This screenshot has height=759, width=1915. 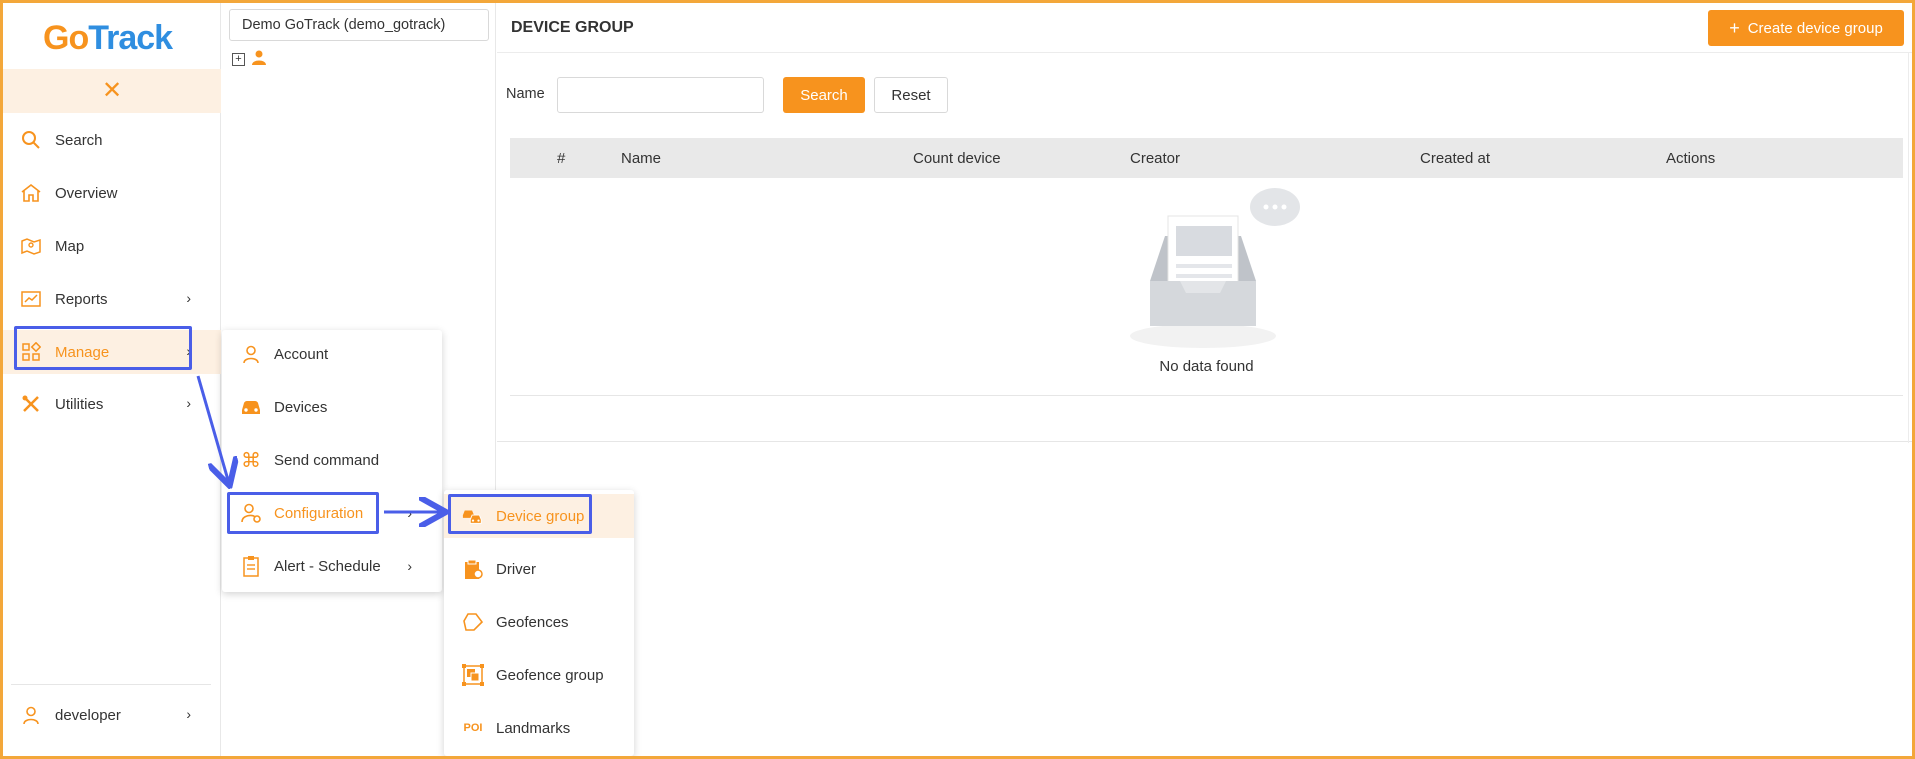 I want to click on menu-item-configuration: Configuration ›, so click(x=332, y=513).